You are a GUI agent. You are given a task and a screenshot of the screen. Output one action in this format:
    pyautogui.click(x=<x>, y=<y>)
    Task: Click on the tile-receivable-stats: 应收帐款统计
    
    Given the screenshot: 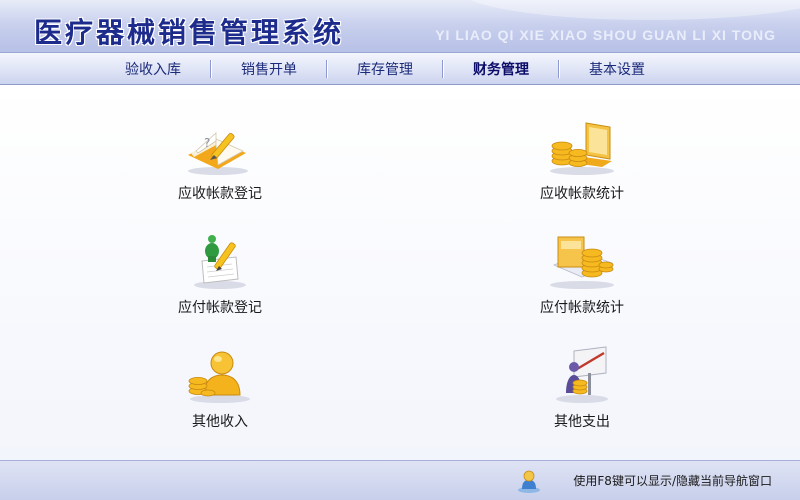 What is the action you would take?
    pyautogui.click(x=582, y=165)
    